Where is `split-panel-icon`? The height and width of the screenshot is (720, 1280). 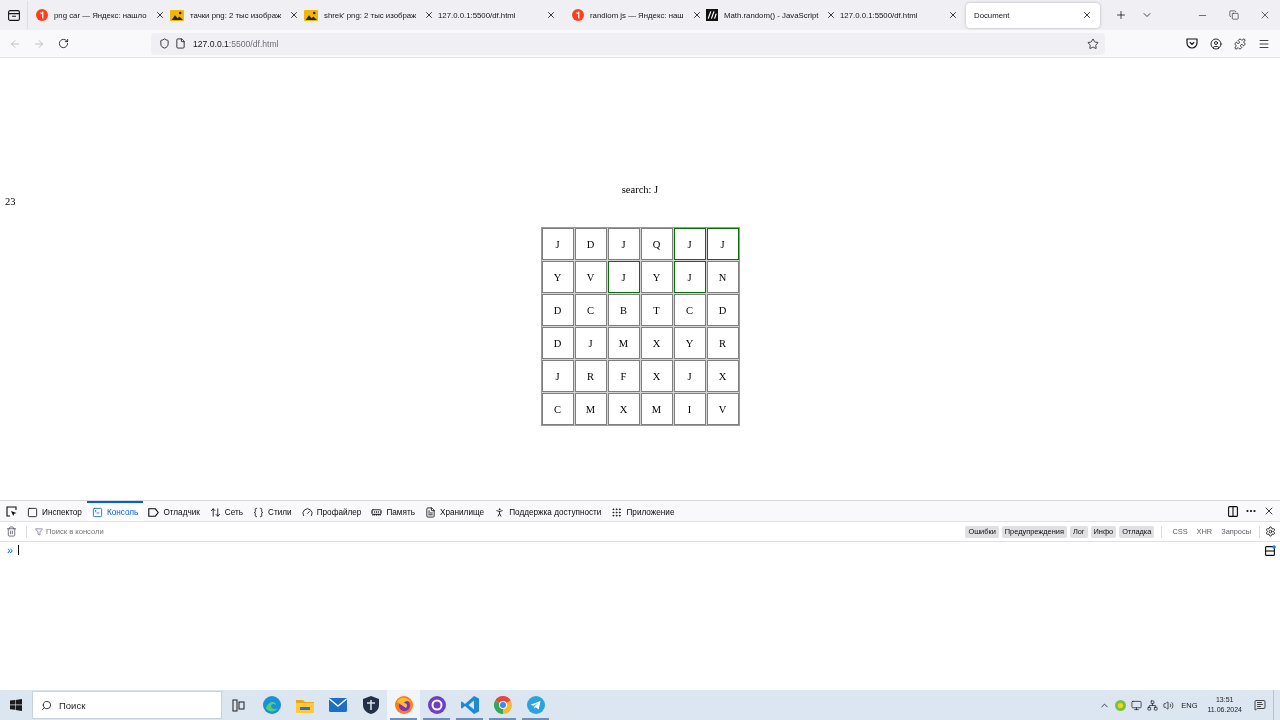 split-panel-icon is located at coordinates (1233, 511).